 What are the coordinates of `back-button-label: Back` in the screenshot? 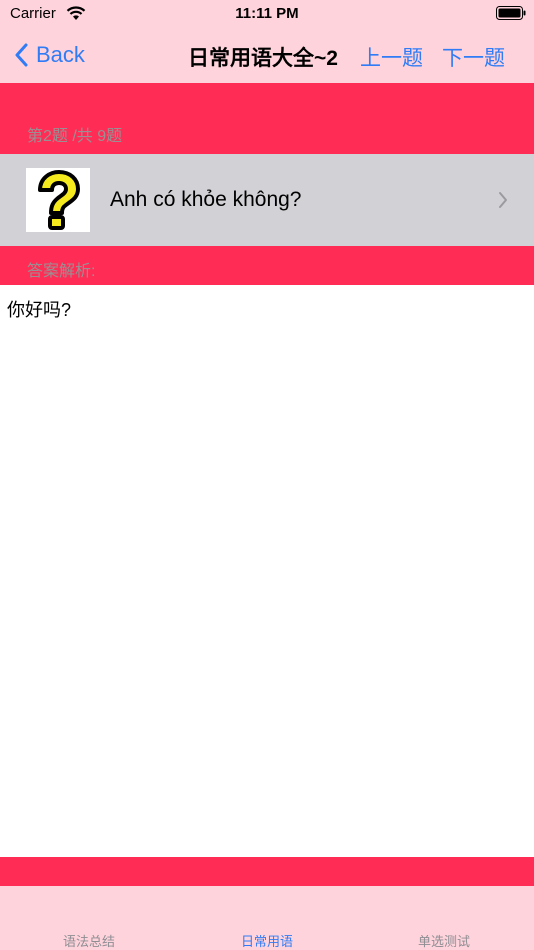 It's located at (60, 54).